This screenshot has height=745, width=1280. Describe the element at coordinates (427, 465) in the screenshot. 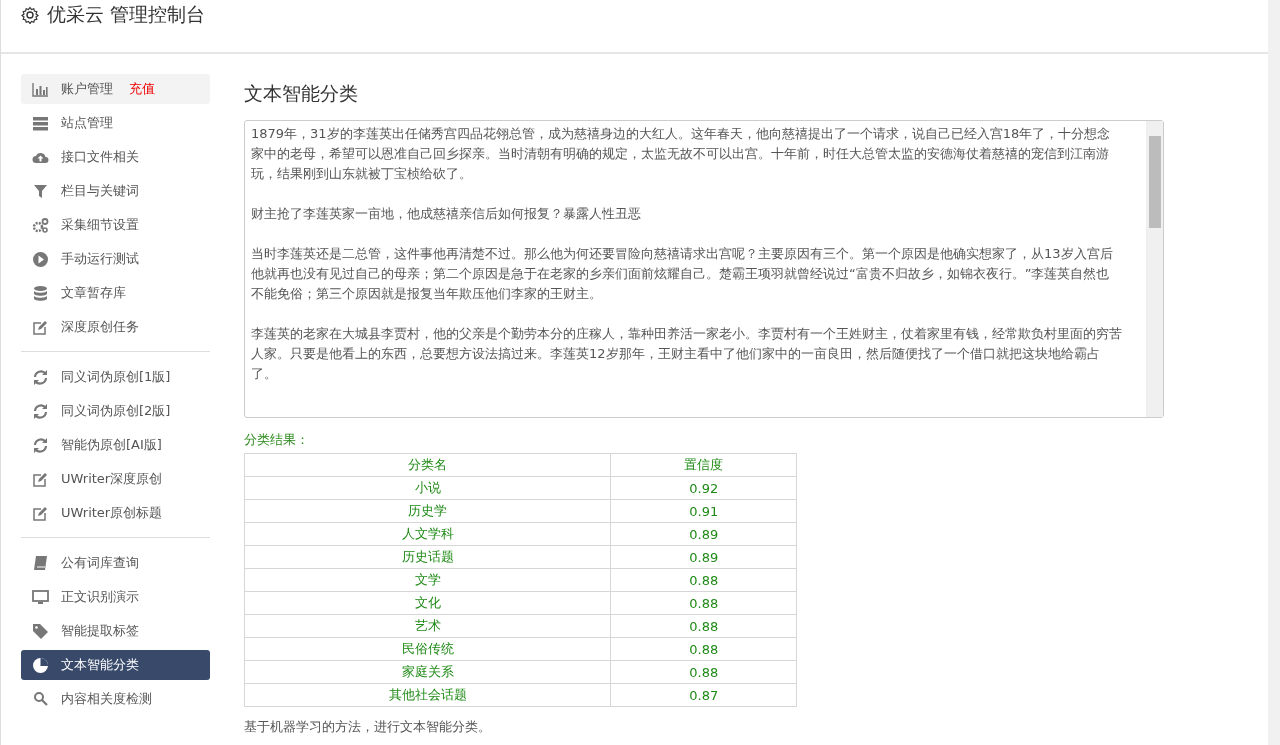

I see `column-header: 分类名` at that location.